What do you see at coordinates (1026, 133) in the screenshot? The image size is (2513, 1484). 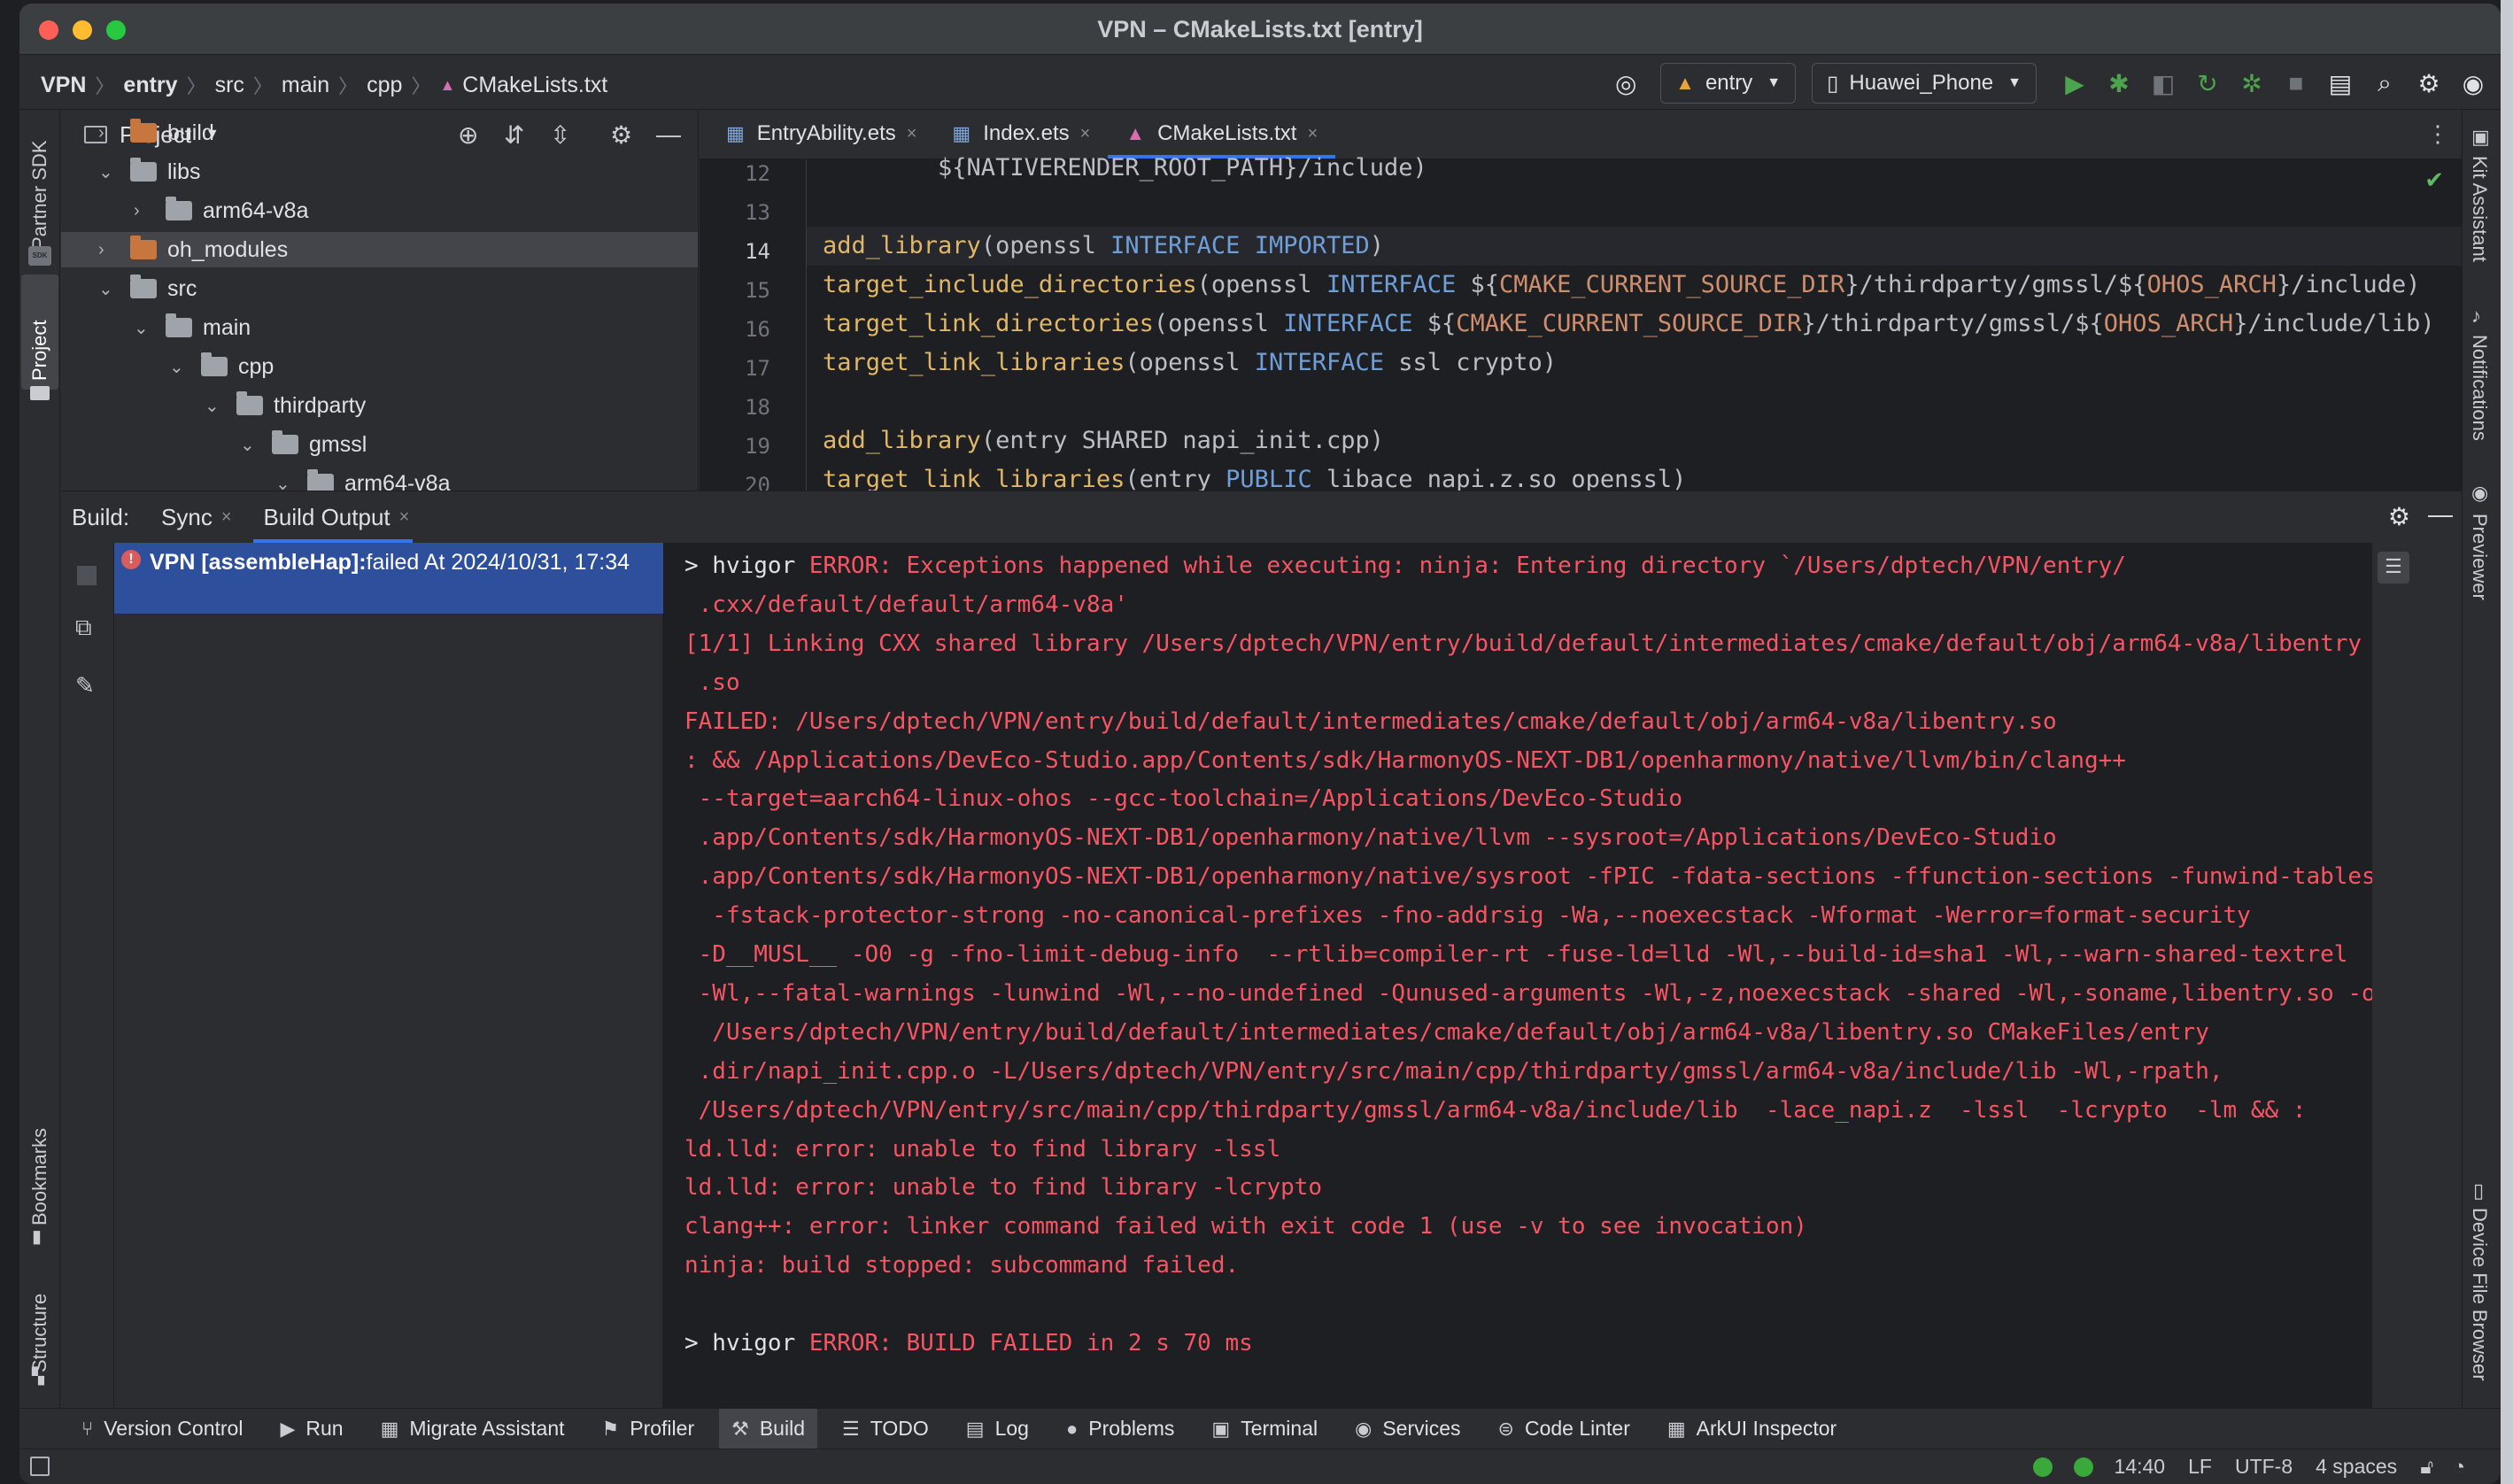 I see `editor-tab-label: Index.ets` at bounding box center [1026, 133].